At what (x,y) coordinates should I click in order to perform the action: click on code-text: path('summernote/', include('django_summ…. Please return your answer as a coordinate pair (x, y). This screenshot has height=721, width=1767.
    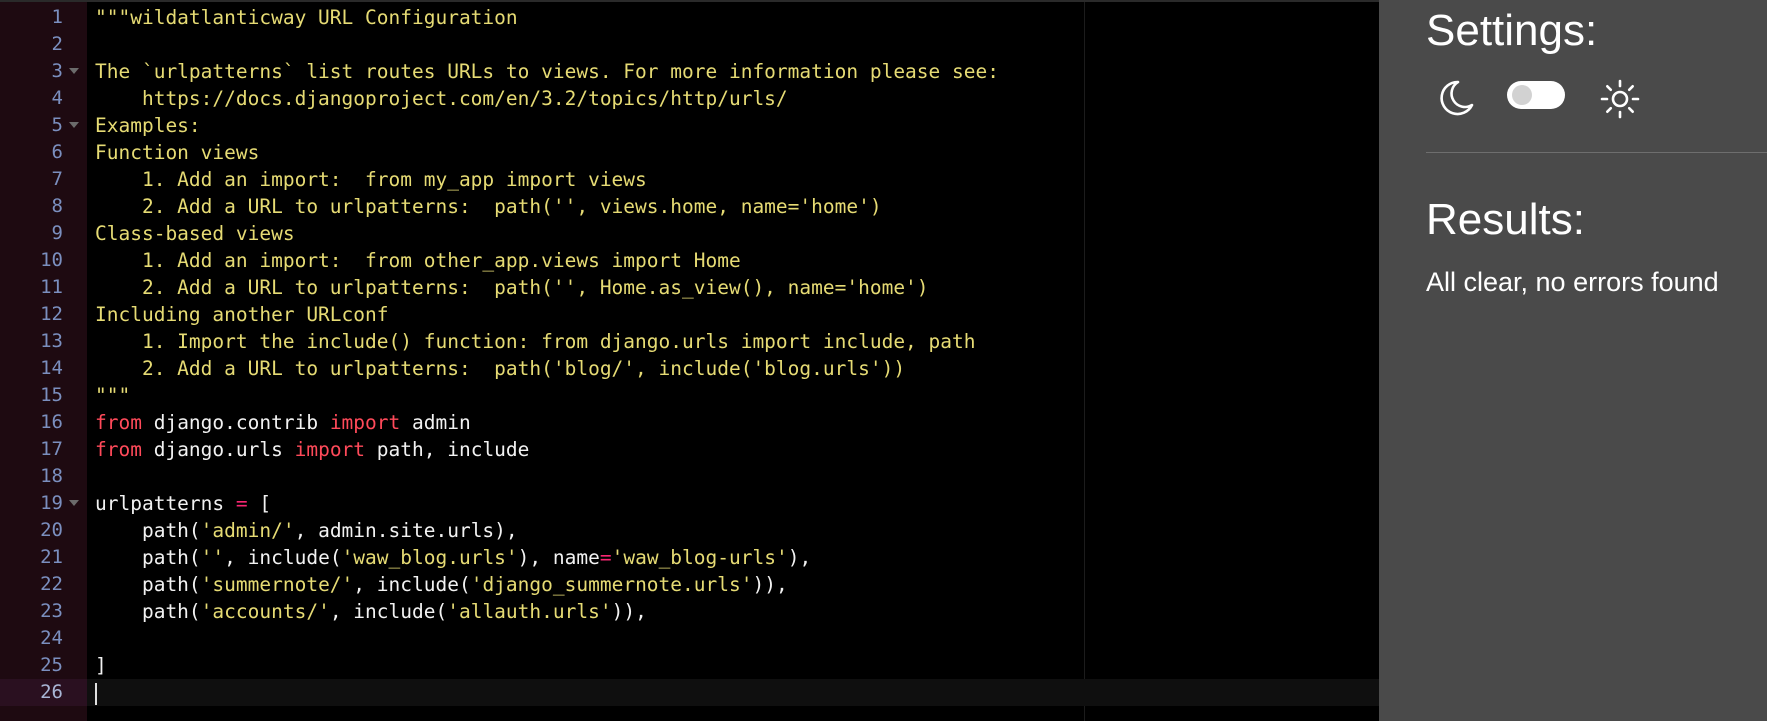
    Looking at the image, I should click on (441, 584).